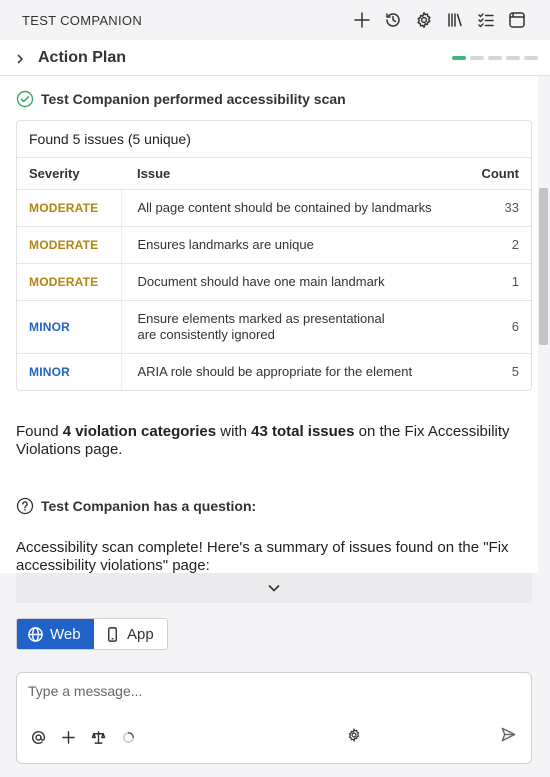 This screenshot has height=777, width=550. I want to click on action-plan-progress, so click(495, 57).